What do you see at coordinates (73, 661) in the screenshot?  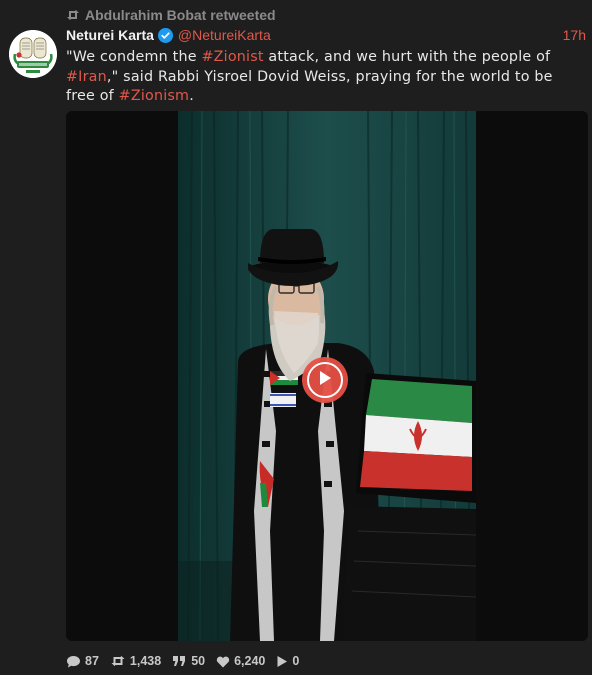 I see `speech-bubble-icon` at bounding box center [73, 661].